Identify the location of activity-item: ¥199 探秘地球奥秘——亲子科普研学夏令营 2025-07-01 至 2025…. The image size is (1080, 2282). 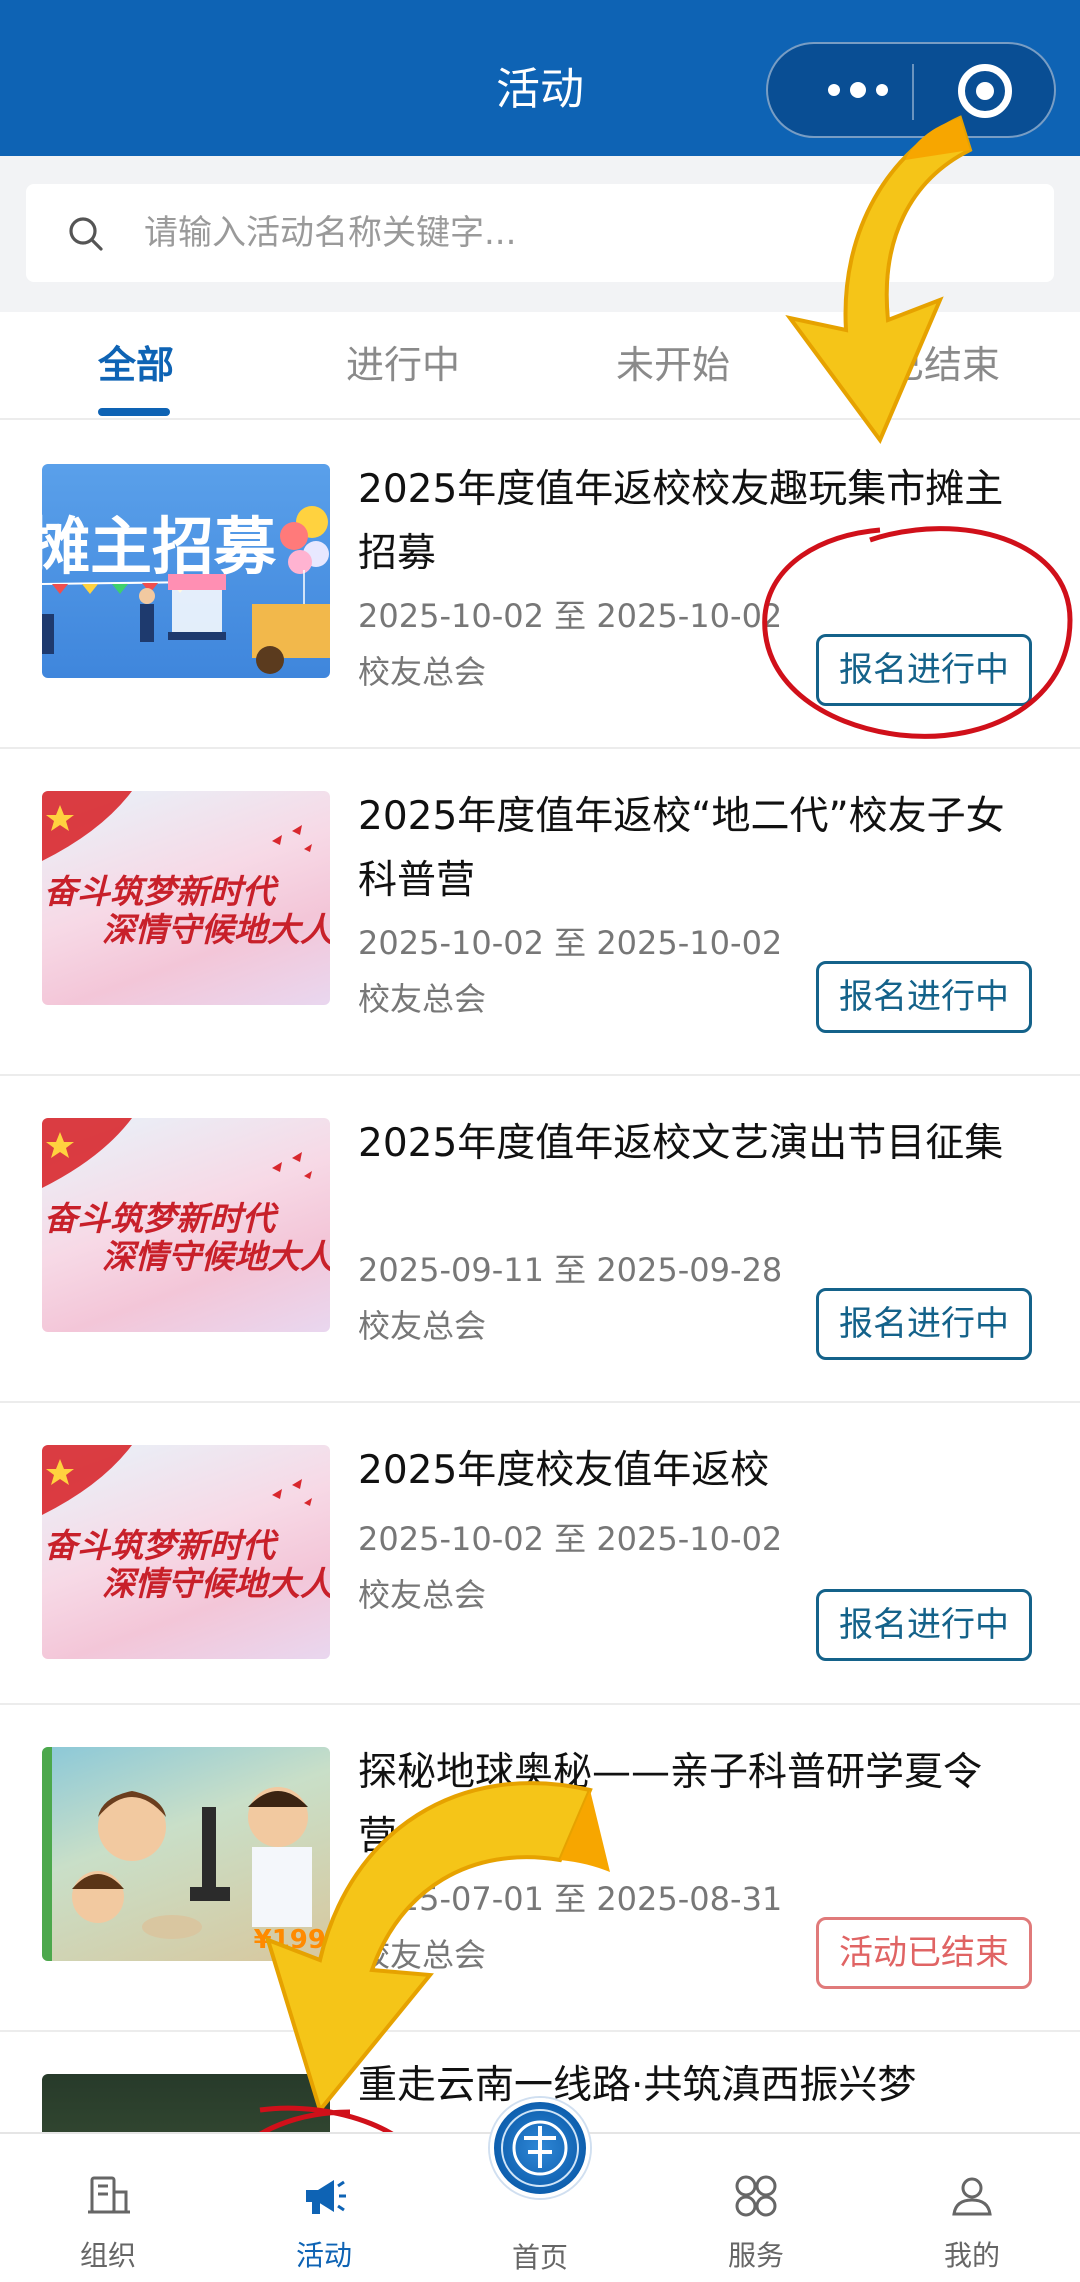
(540, 1868).